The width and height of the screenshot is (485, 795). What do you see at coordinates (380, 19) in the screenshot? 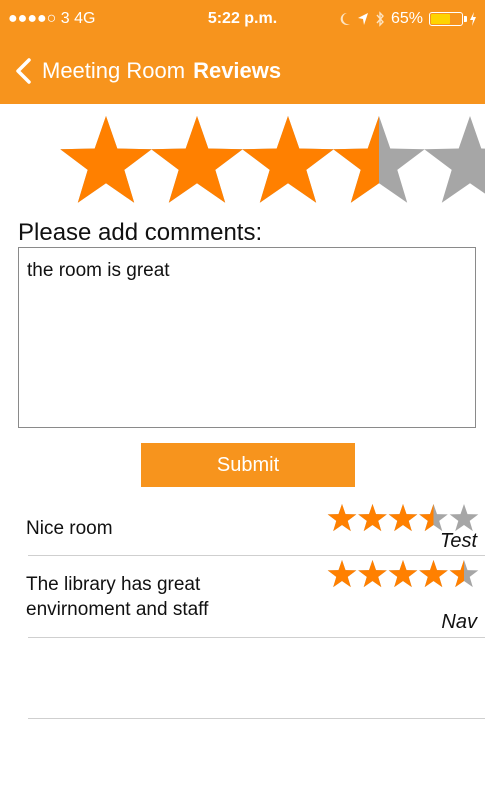
I see `bluetooth-icon` at bounding box center [380, 19].